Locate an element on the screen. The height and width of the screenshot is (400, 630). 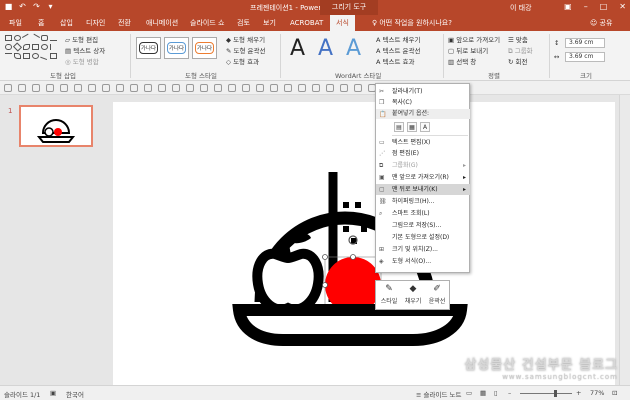
zoom-in-icon: + is located at coordinates (578, 393).